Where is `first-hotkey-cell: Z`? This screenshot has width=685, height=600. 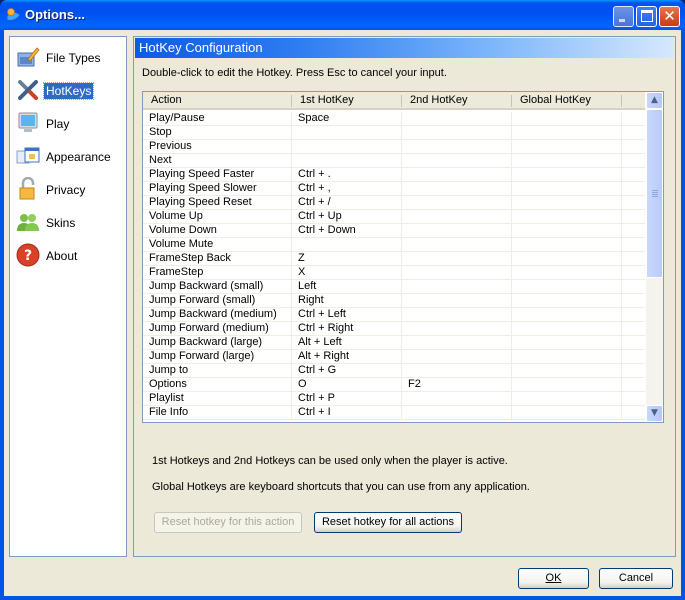
first-hotkey-cell: Z is located at coordinates (347, 259).